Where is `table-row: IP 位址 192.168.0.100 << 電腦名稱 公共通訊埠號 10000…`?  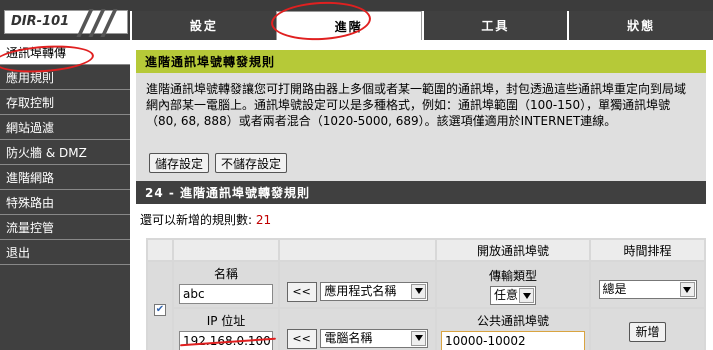 table-row: IP 位址 192.168.0.100 << 電腦名稱 公共通訊埠號 10000… is located at coordinates (426, 329).